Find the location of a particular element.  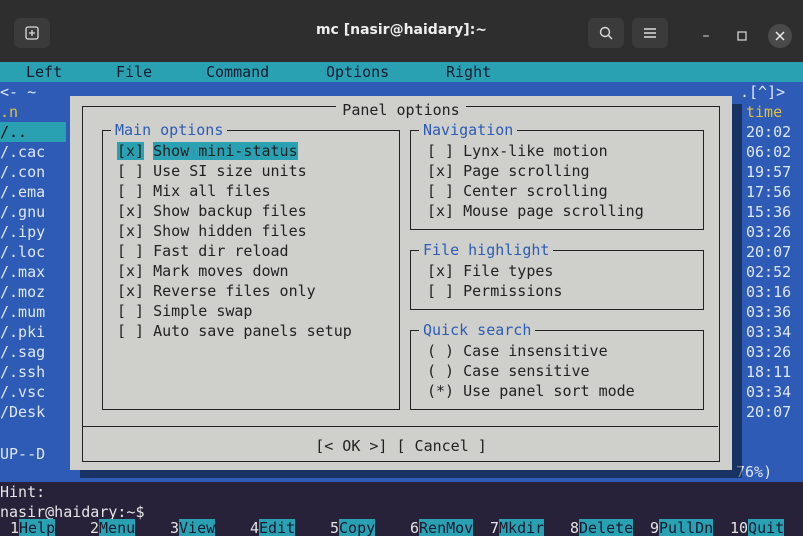

left-panel-file: /.cac is located at coordinates (22, 152).